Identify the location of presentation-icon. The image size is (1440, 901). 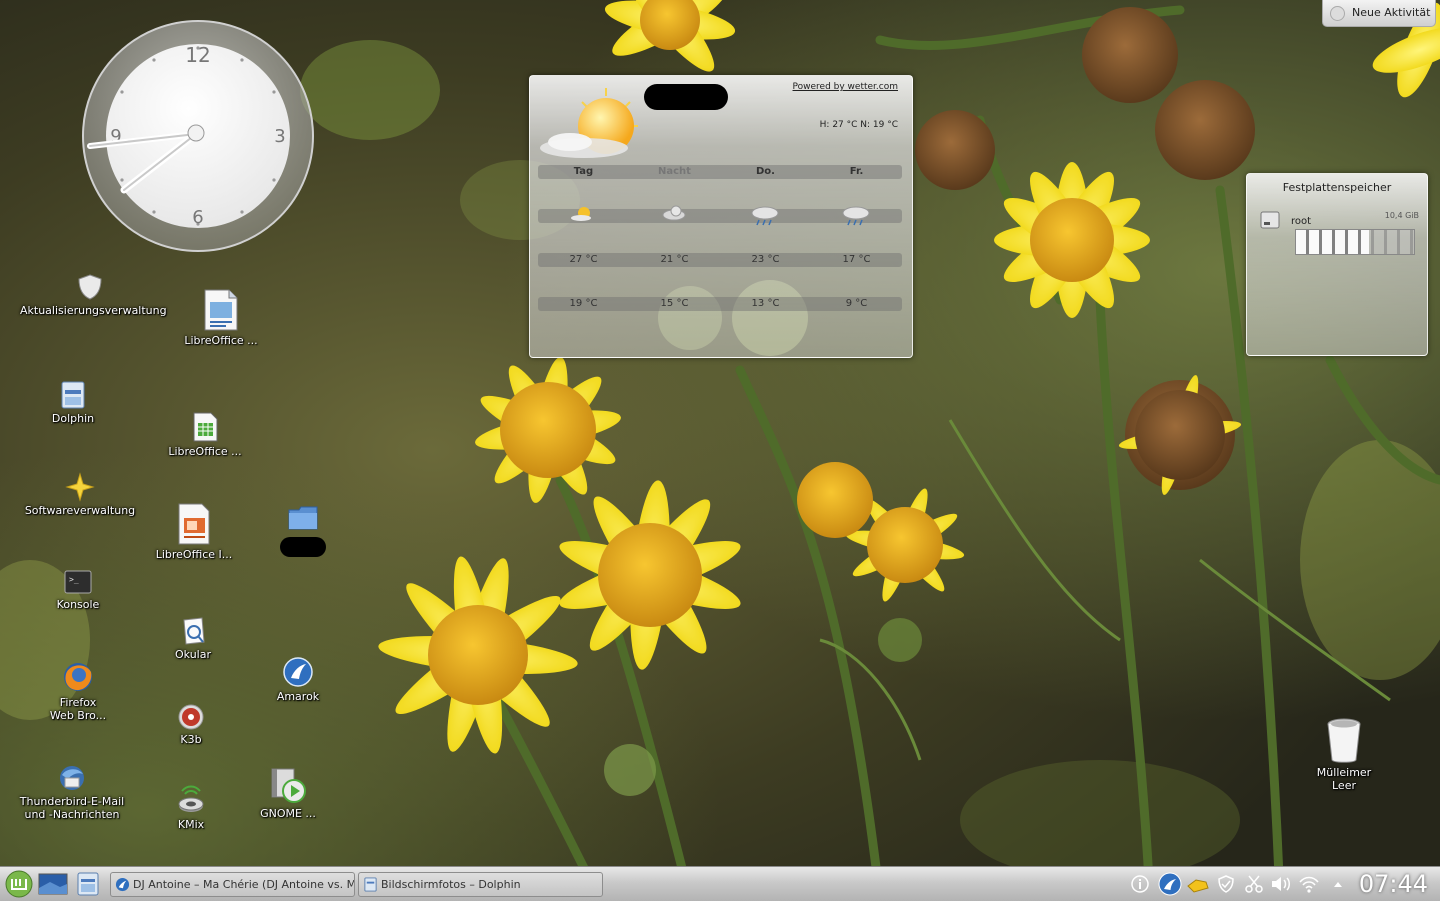
(194, 524).